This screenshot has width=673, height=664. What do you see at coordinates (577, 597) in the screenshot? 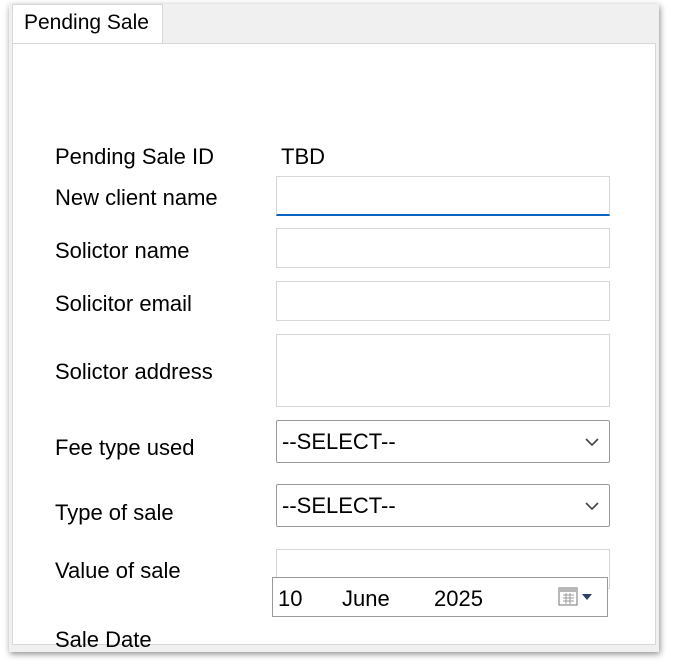
I see `calendar-icon` at bounding box center [577, 597].